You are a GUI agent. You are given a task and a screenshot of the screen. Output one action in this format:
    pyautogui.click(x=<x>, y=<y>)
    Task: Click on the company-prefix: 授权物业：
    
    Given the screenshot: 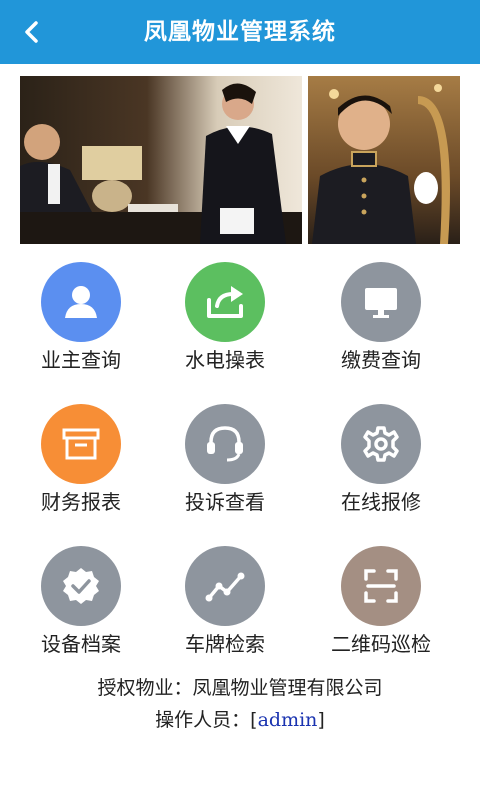 What is the action you would take?
    pyautogui.click(x=145, y=688)
    